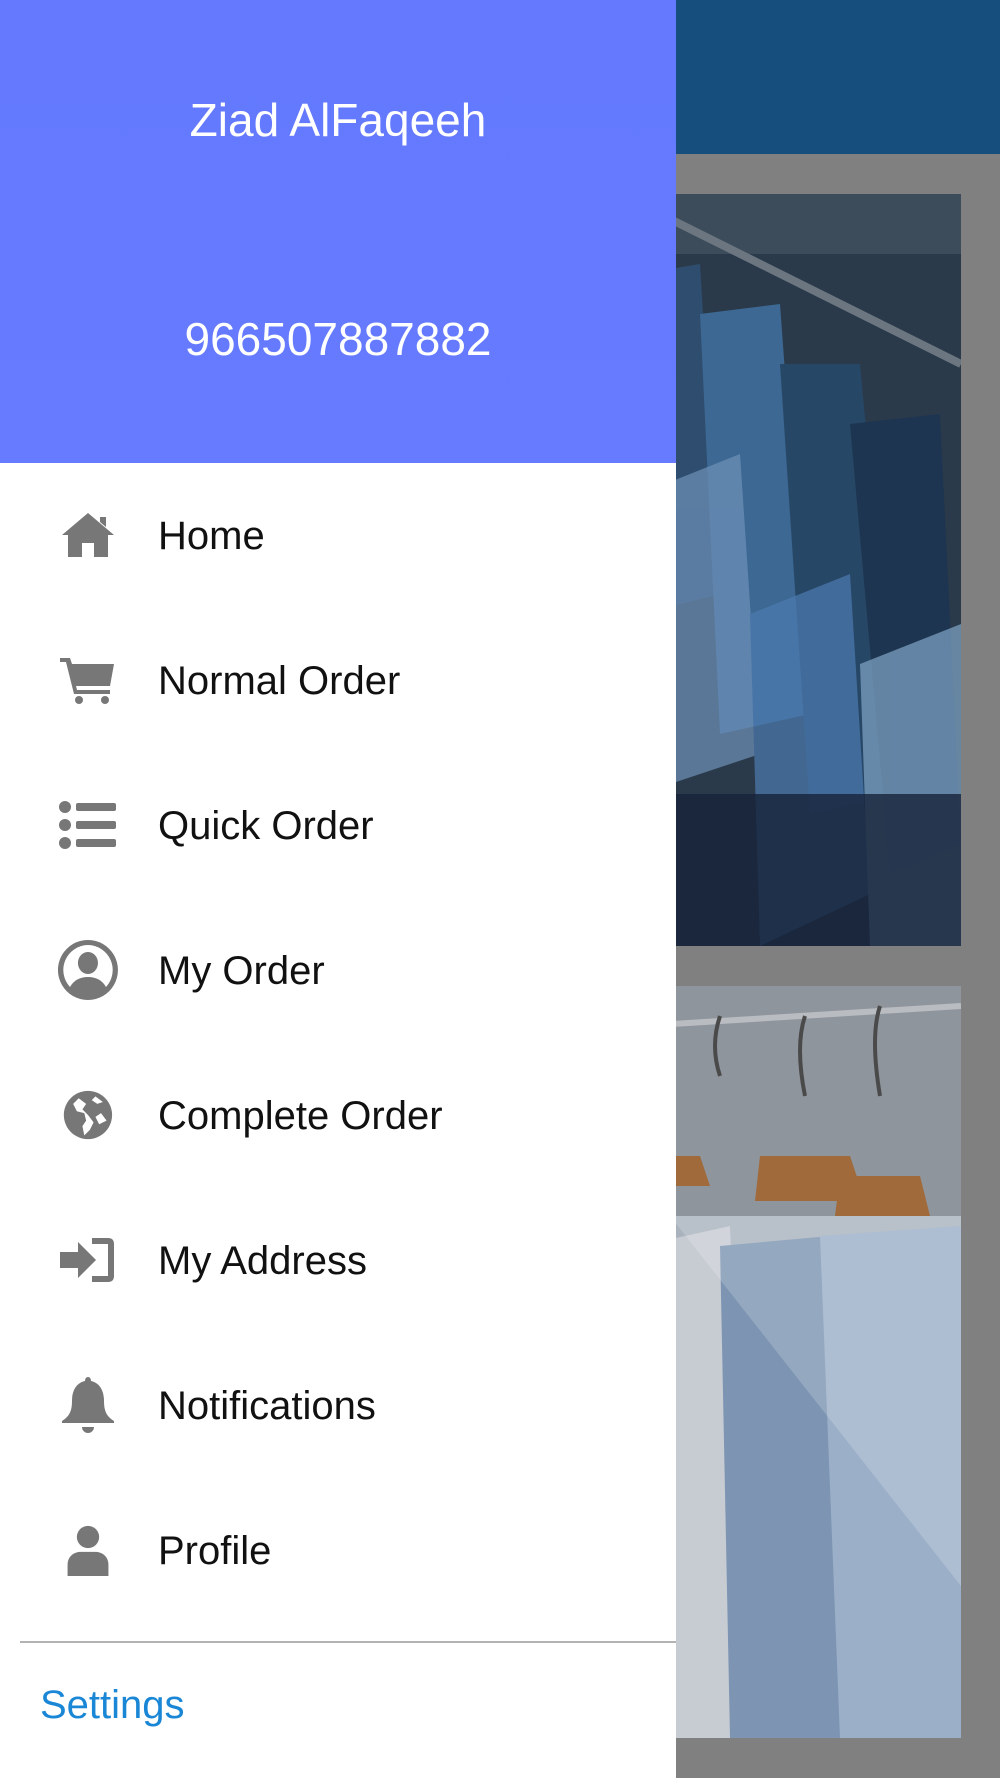 The height and width of the screenshot is (1778, 1000). Describe the element at coordinates (88, 1115) in the screenshot. I see `globe-icon` at that location.